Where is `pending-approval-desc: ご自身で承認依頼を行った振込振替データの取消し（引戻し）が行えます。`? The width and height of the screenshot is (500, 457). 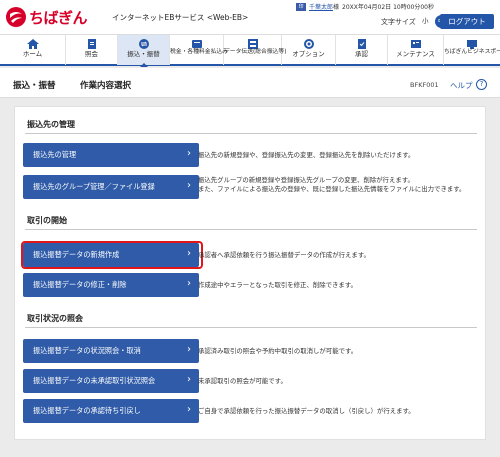 pending-approval-desc: ご自身で承認依頼を行った振込振替データの取消し（引戻し）が行えます。 is located at coordinates (306, 411).